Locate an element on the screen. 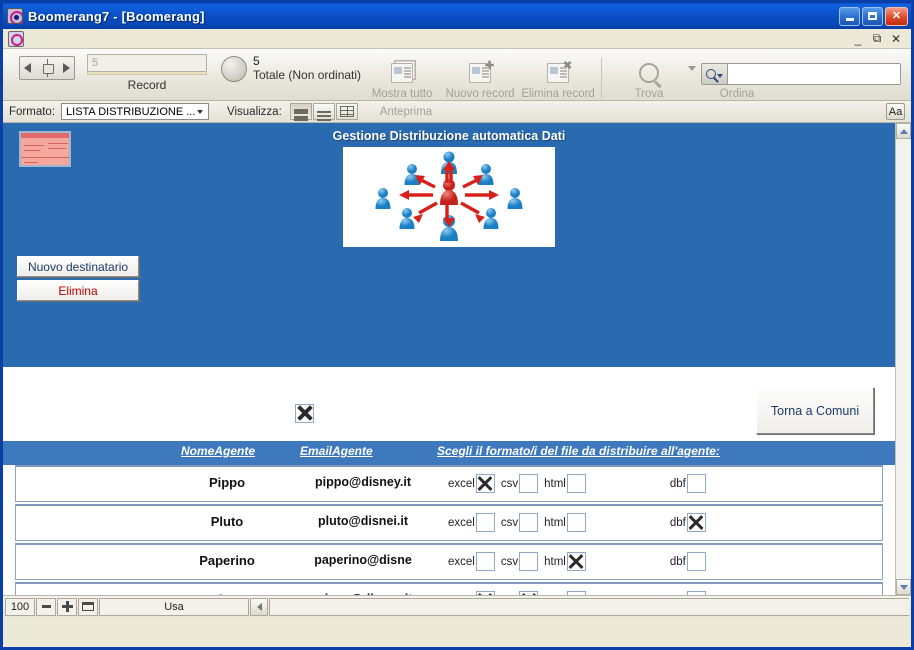 The width and height of the screenshot is (914, 650). mostra-tutto-button: Mostra tutto is located at coordinates (402, 77).